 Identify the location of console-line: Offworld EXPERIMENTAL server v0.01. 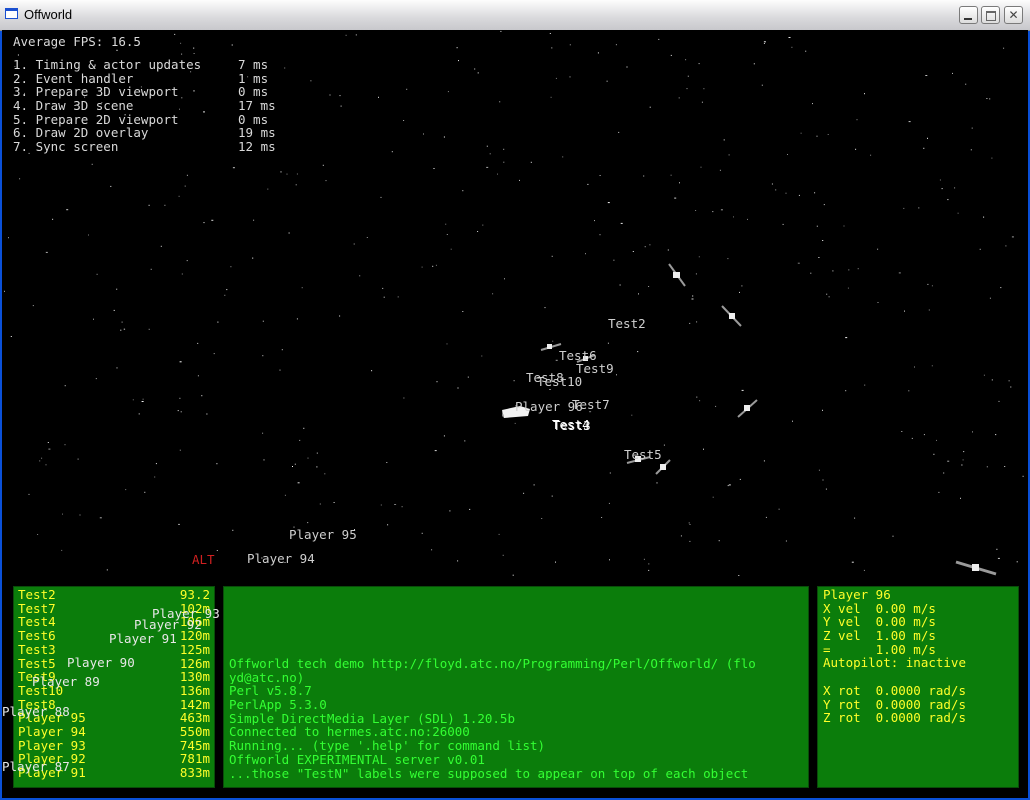
(357, 759).